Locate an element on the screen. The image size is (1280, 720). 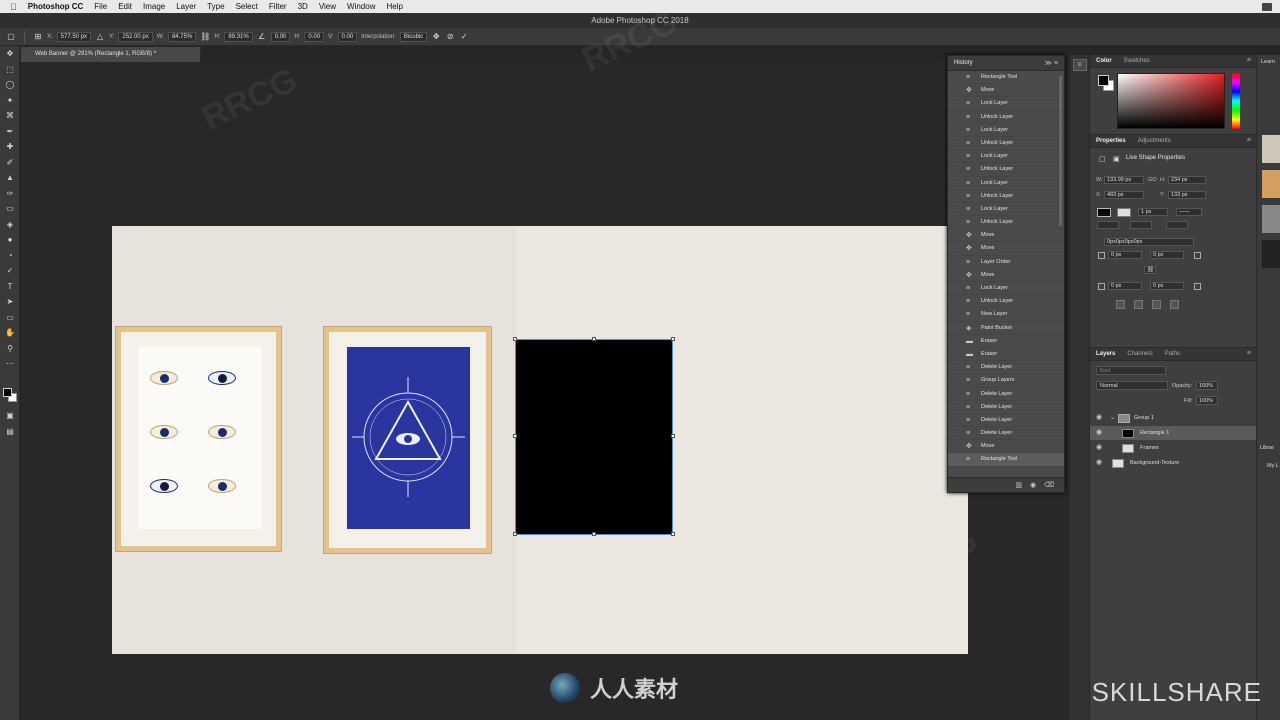
tab-paths: Paths is located at coordinates (1172, 354).